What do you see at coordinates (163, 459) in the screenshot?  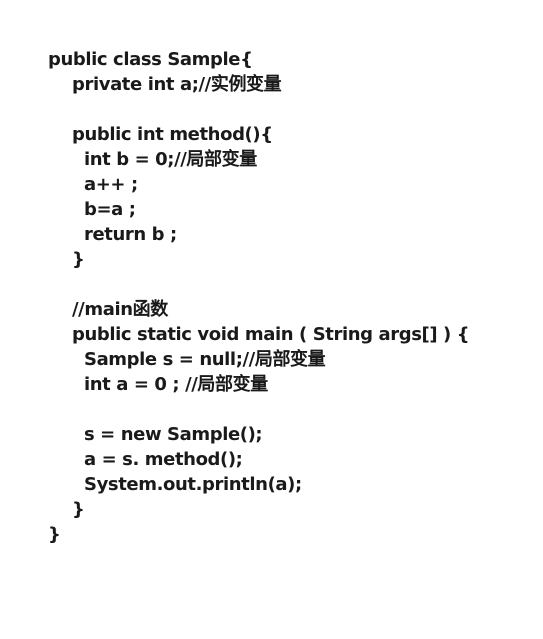 I see `code-line-method-call: a = s. method();` at bounding box center [163, 459].